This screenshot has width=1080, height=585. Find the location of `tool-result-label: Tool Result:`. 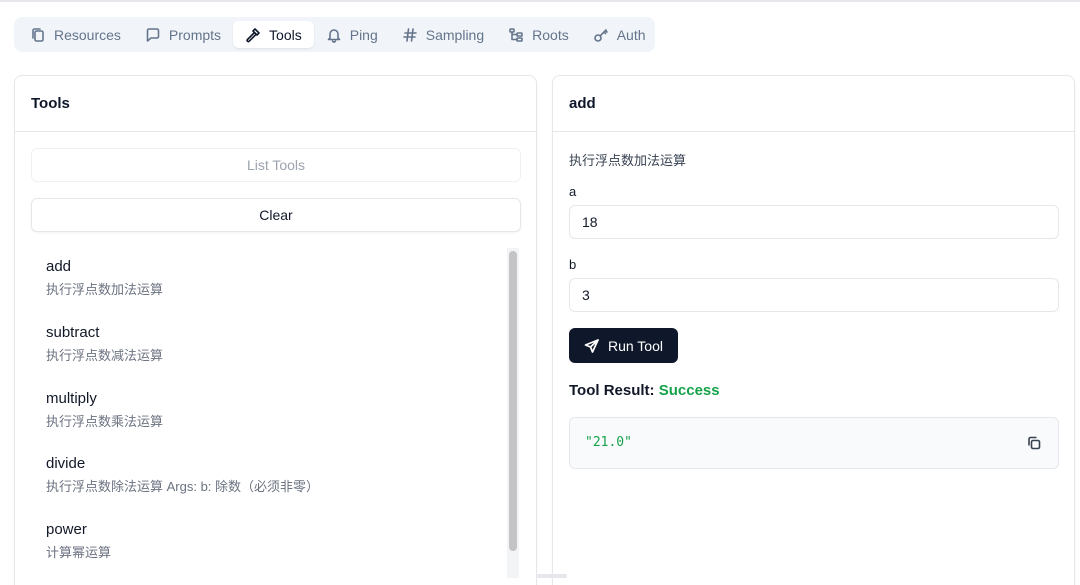

tool-result-label: Tool Result: is located at coordinates (612, 390).